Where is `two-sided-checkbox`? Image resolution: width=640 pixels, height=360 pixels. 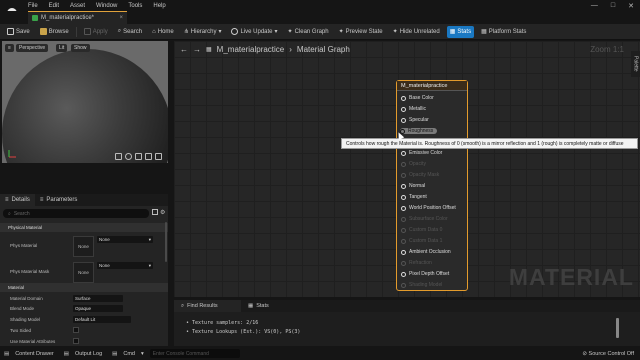
two-sided-checkbox is located at coordinates (76, 330).